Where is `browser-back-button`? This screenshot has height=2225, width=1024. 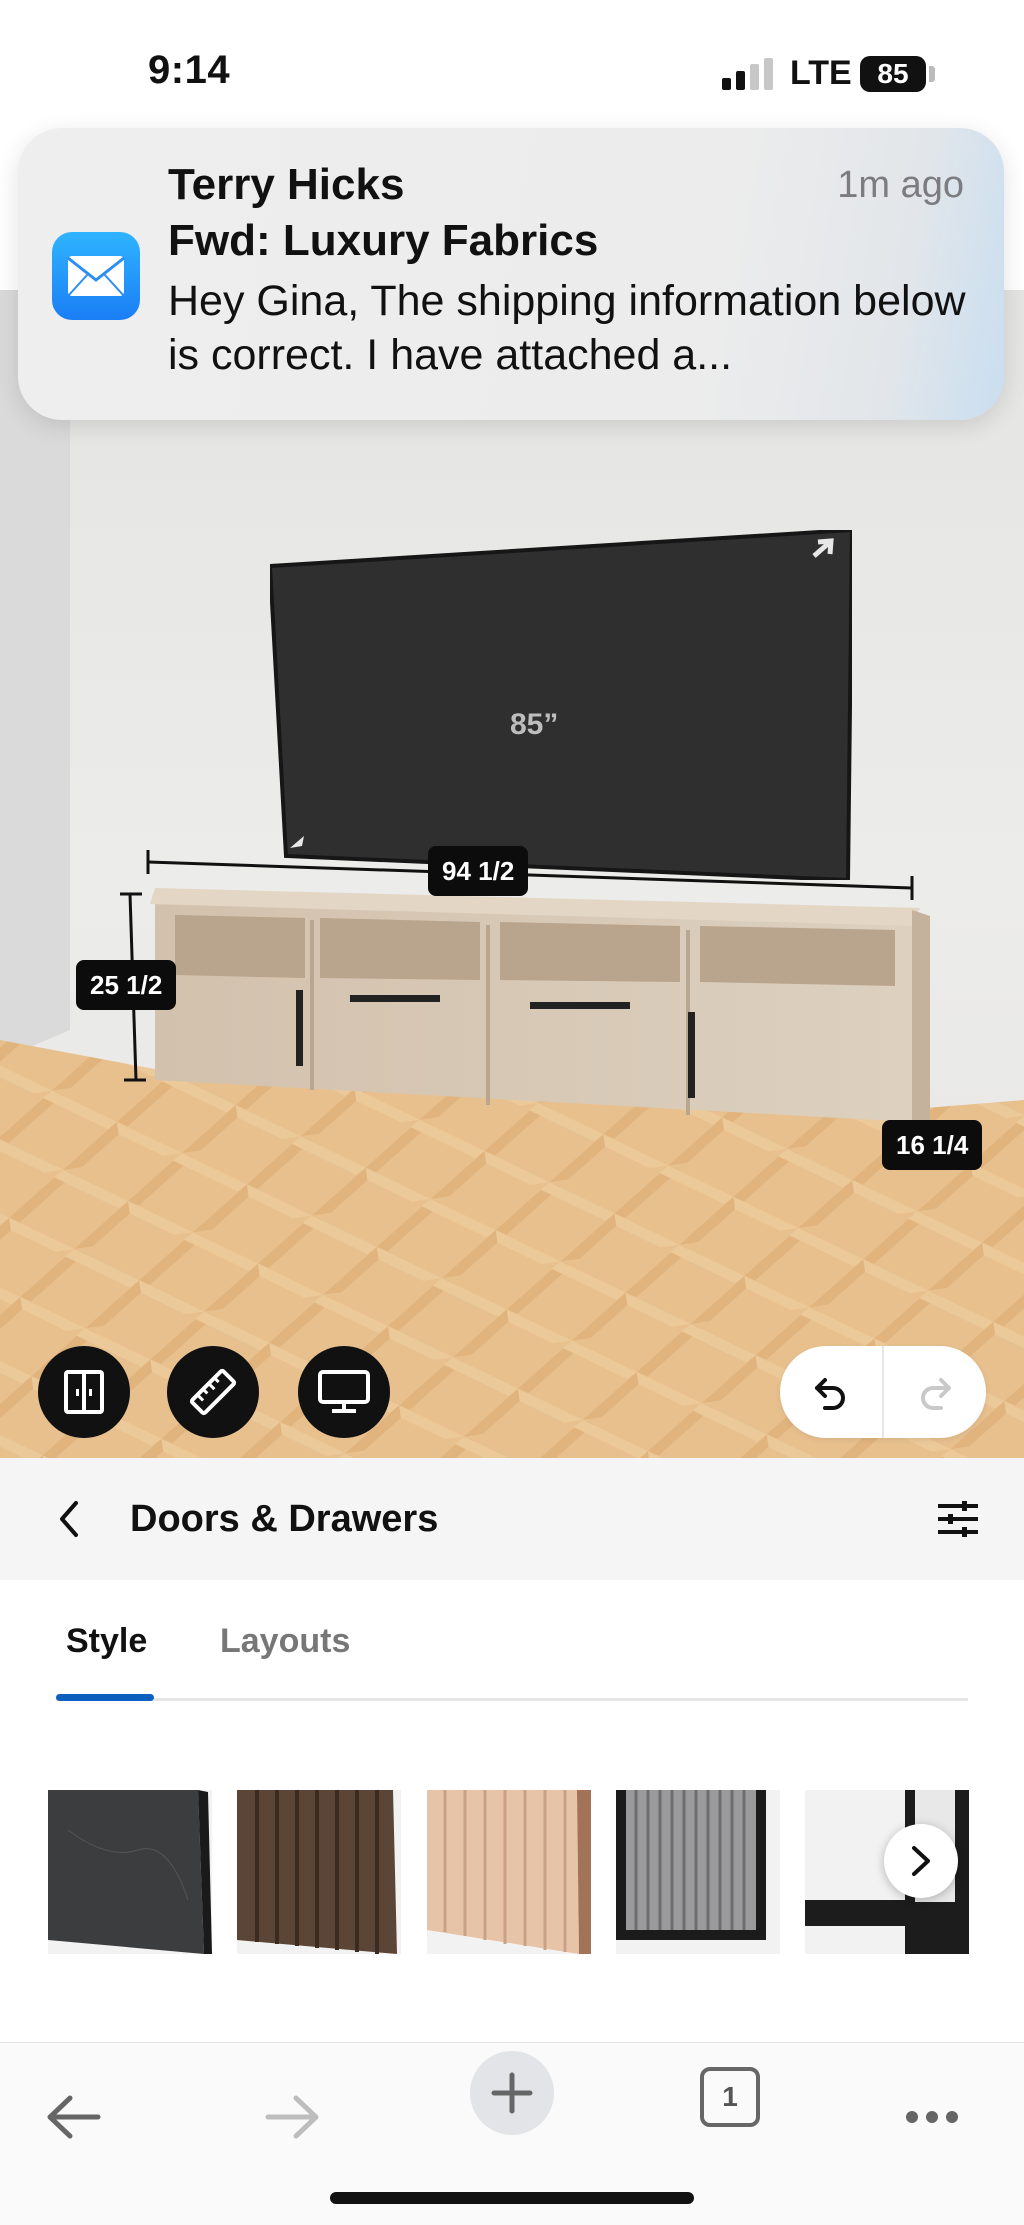 browser-back-button is located at coordinates (74, 2117).